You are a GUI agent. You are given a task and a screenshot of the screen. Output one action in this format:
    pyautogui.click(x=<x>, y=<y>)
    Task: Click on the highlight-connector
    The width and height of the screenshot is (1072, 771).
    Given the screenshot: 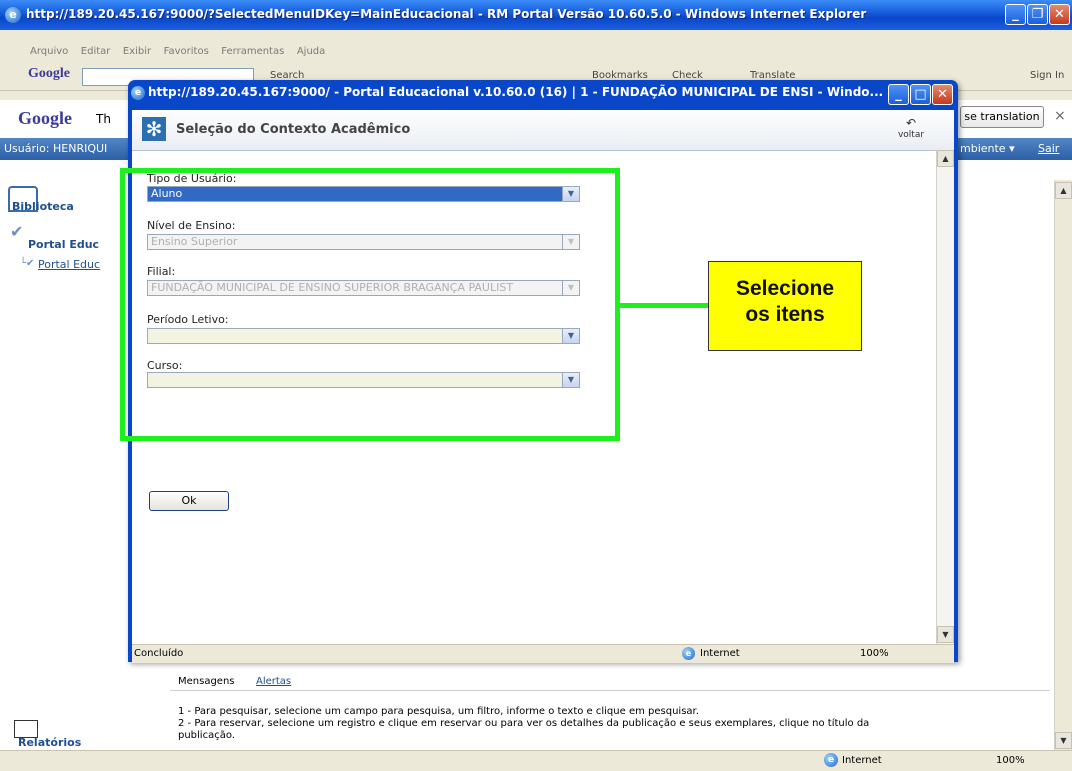 What is the action you would take?
    pyautogui.click(x=666, y=305)
    